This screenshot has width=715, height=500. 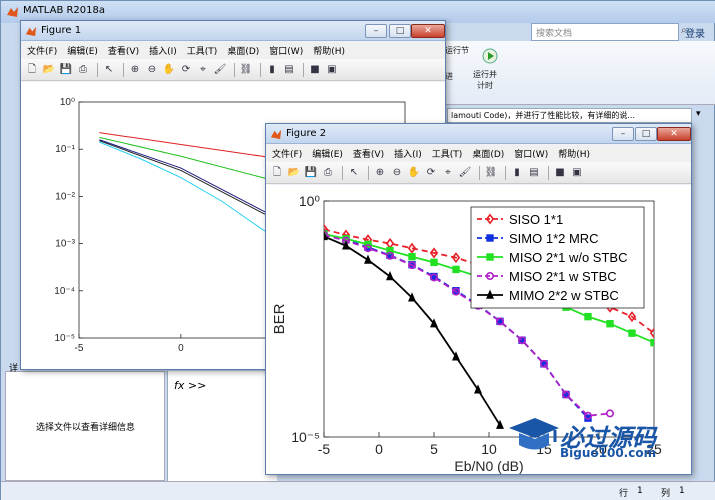 I want to click on doc-search-input: 搜索文档, so click(x=605, y=32).